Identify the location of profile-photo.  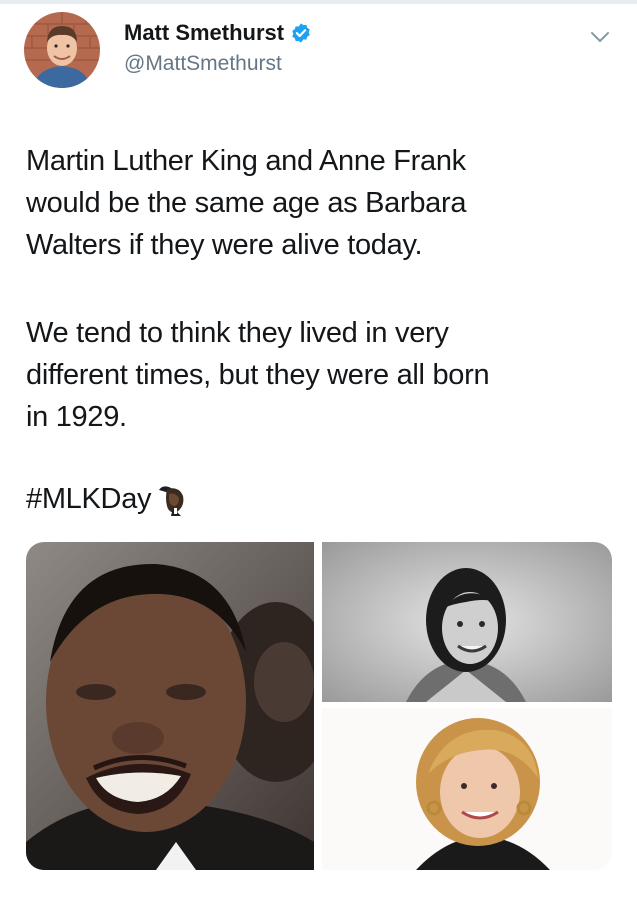
(62, 50).